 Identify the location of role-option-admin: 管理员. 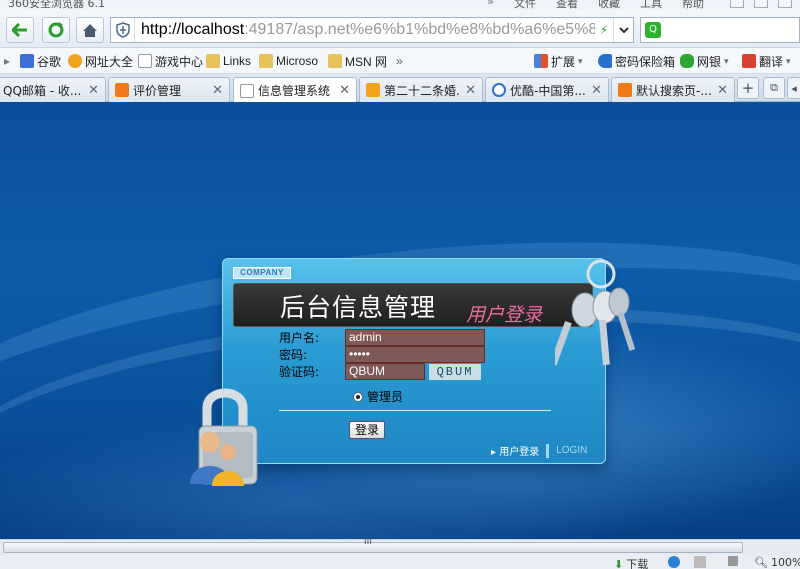
(378, 396).